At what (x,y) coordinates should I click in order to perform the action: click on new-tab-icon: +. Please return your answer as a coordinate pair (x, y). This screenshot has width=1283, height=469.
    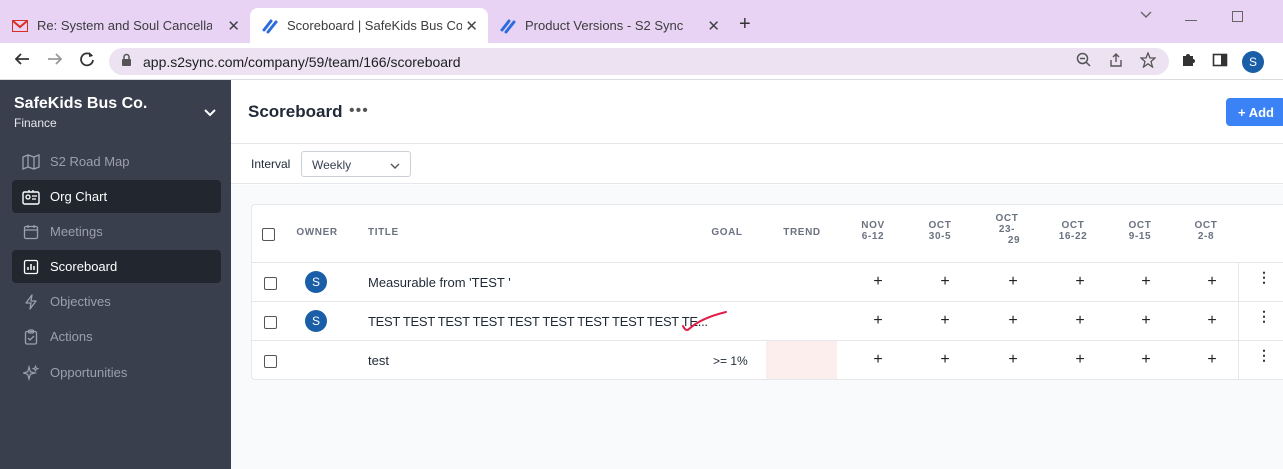
    Looking at the image, I should click on (745, 24).